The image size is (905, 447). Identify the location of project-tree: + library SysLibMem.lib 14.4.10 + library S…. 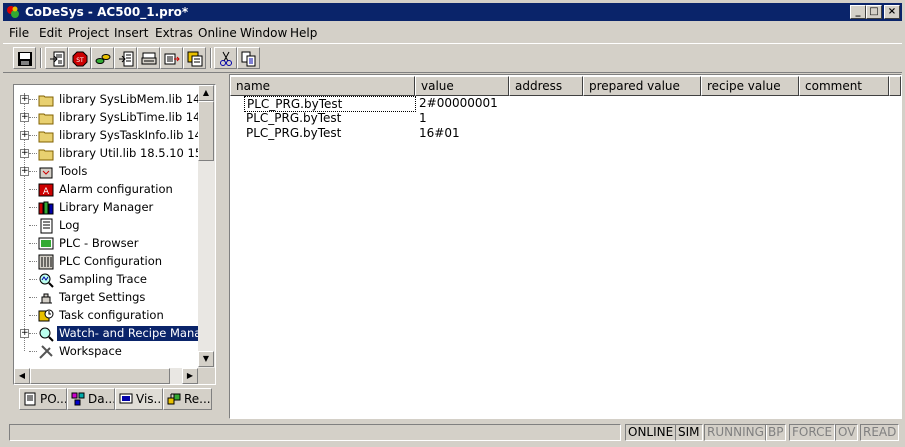
(106, 226).